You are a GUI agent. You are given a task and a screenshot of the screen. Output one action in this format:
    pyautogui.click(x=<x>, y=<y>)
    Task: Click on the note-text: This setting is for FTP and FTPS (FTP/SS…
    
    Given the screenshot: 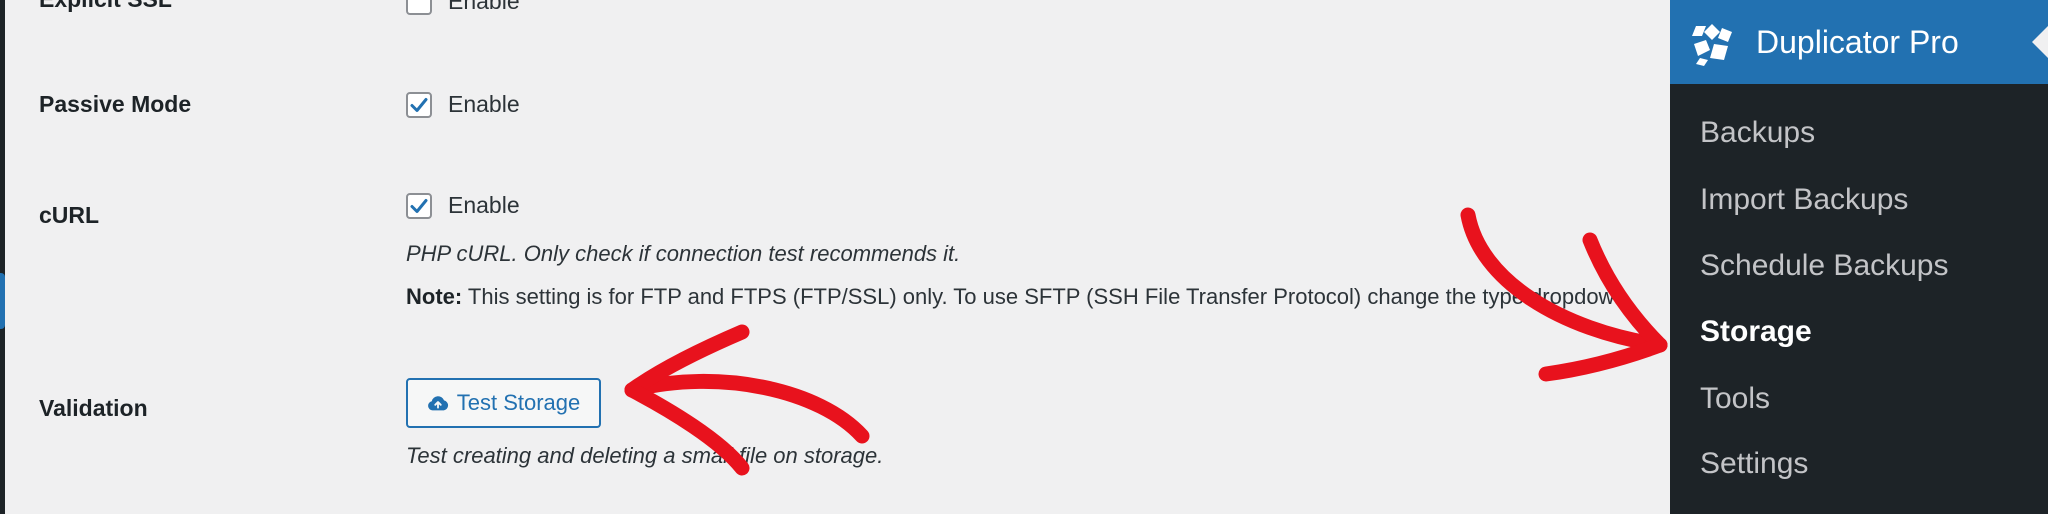 What is the action you would take?
    pyautogui.click(x=1044, y=296)
    